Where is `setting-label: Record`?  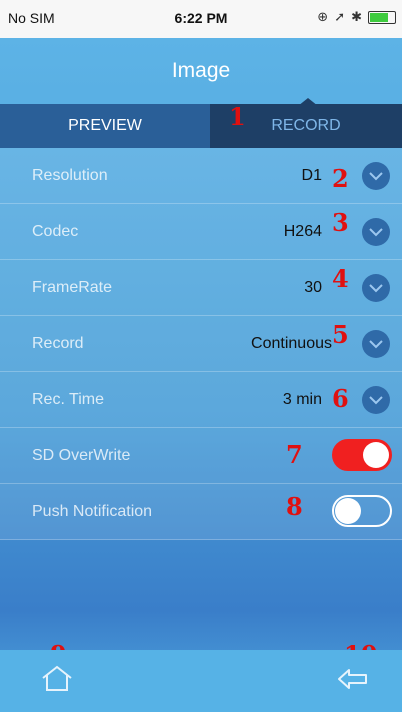
setting-label: Record is located at coordinates (58, 343).